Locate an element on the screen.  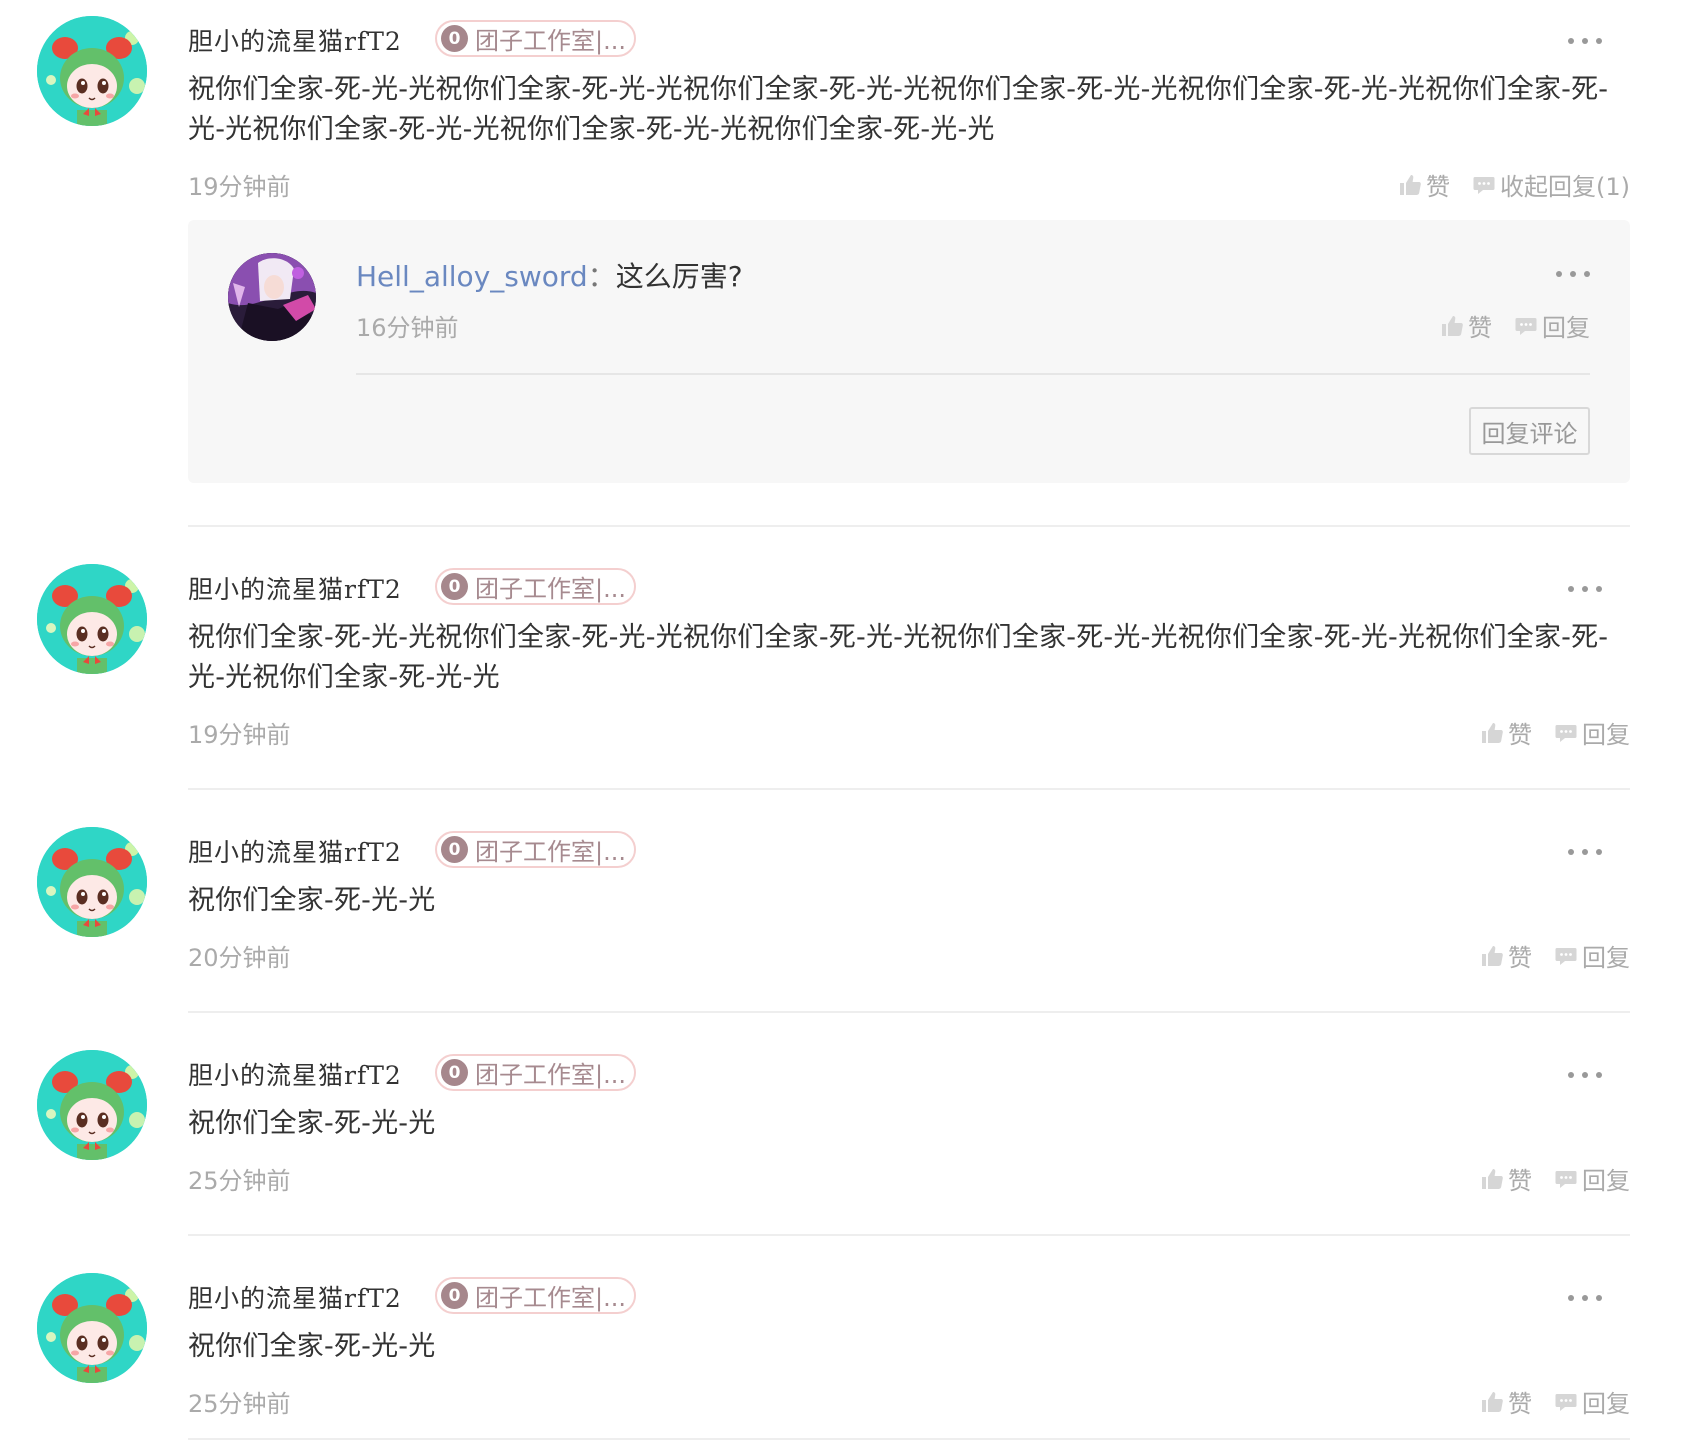
reply-actions: 赞 回复 is located at coordinates (1504, 325).